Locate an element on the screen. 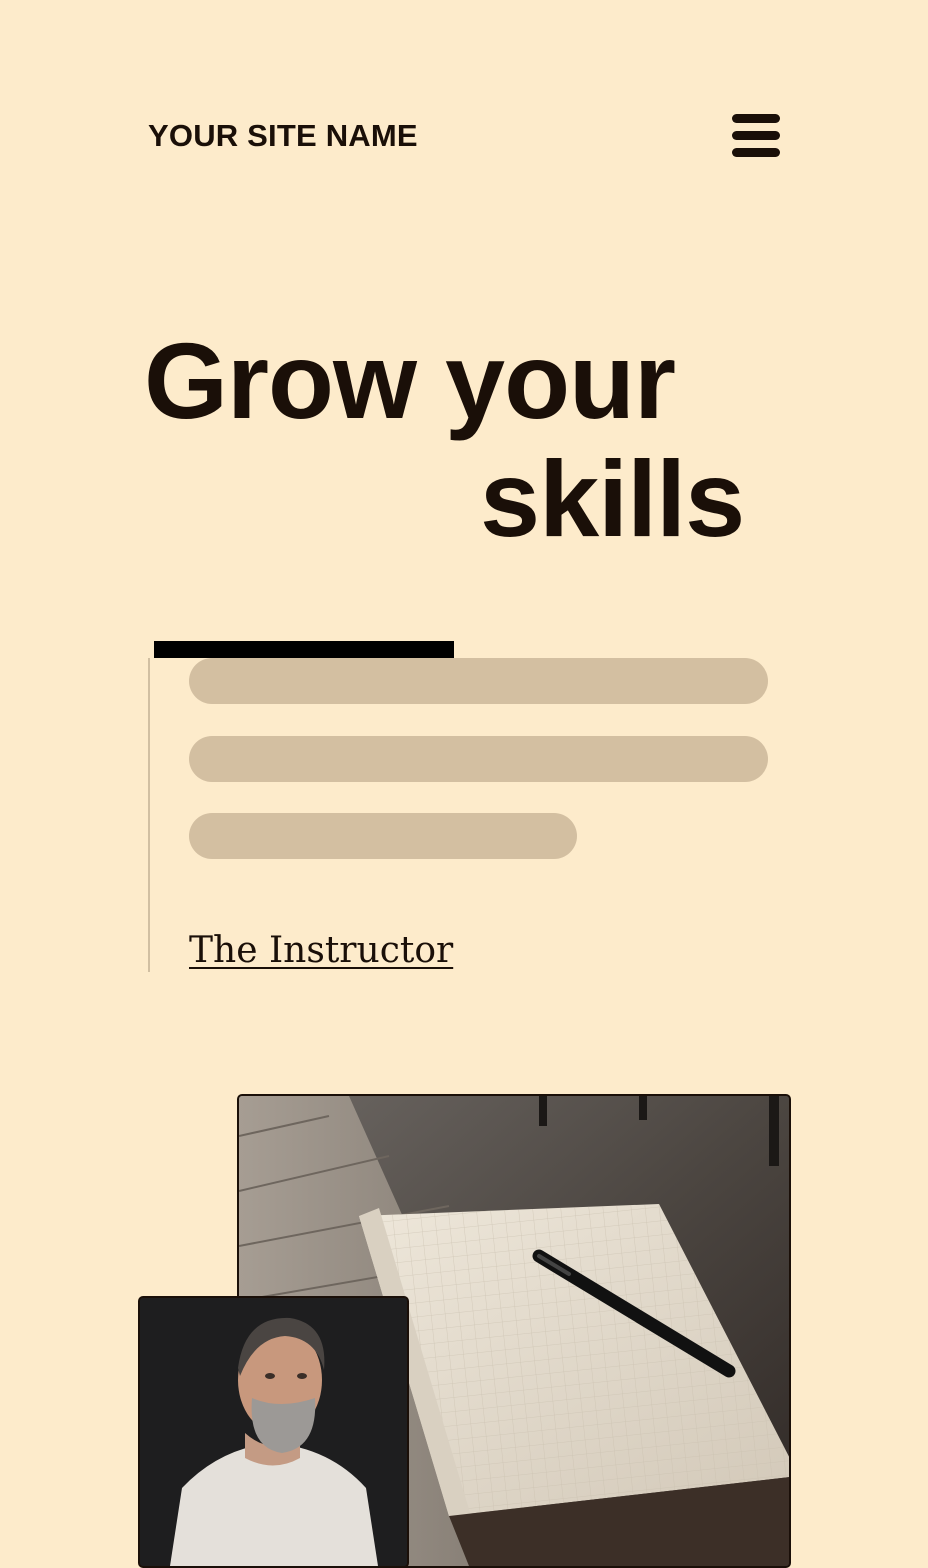  testimonial-quote: The Instructor is located at coordinates (469, 815).